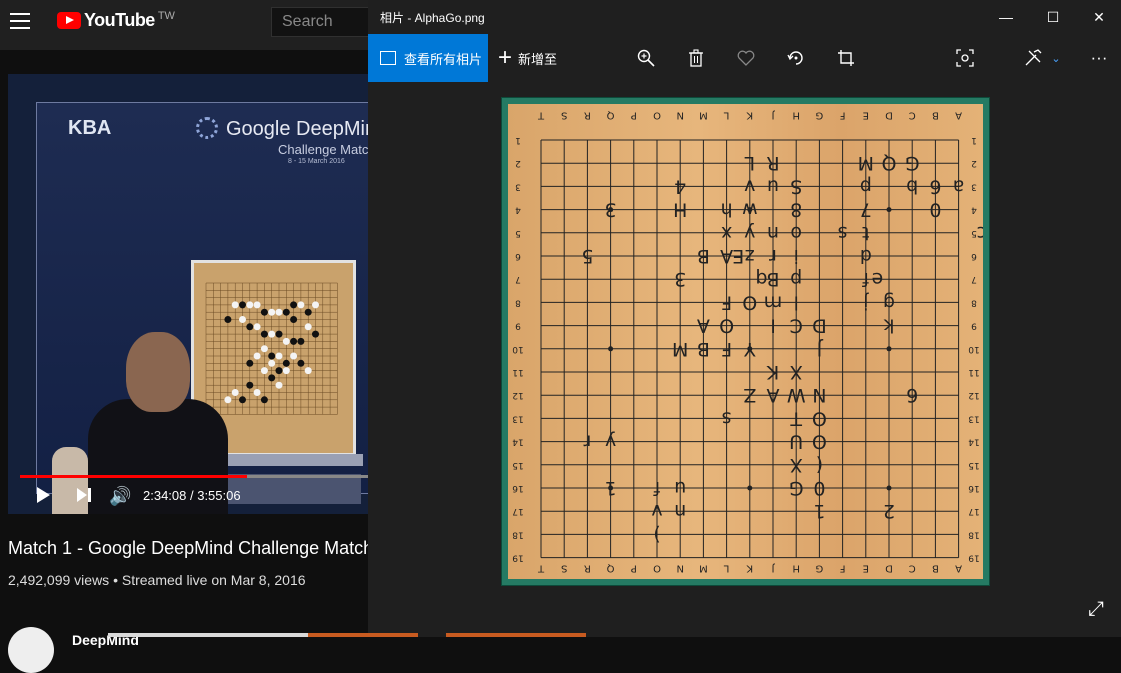 This screenshot has width=1121, height=673. I want to click on move-mark: r, so click(587, 442).